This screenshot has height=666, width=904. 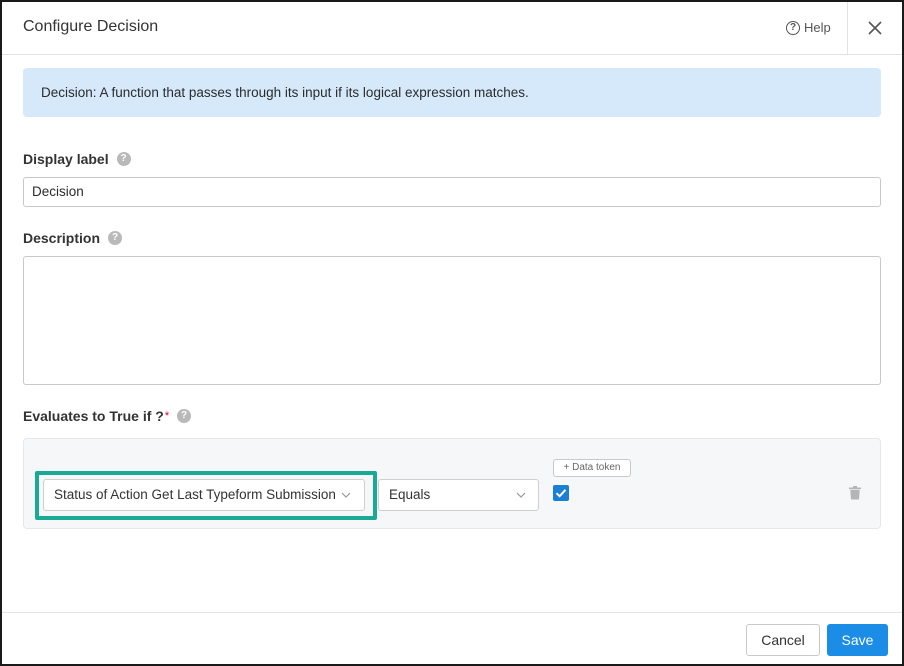 What do you see at coordinates (592, 468) in the screenshot?
I see `data-token-button: + Data token` at bounding box center [592, 468].